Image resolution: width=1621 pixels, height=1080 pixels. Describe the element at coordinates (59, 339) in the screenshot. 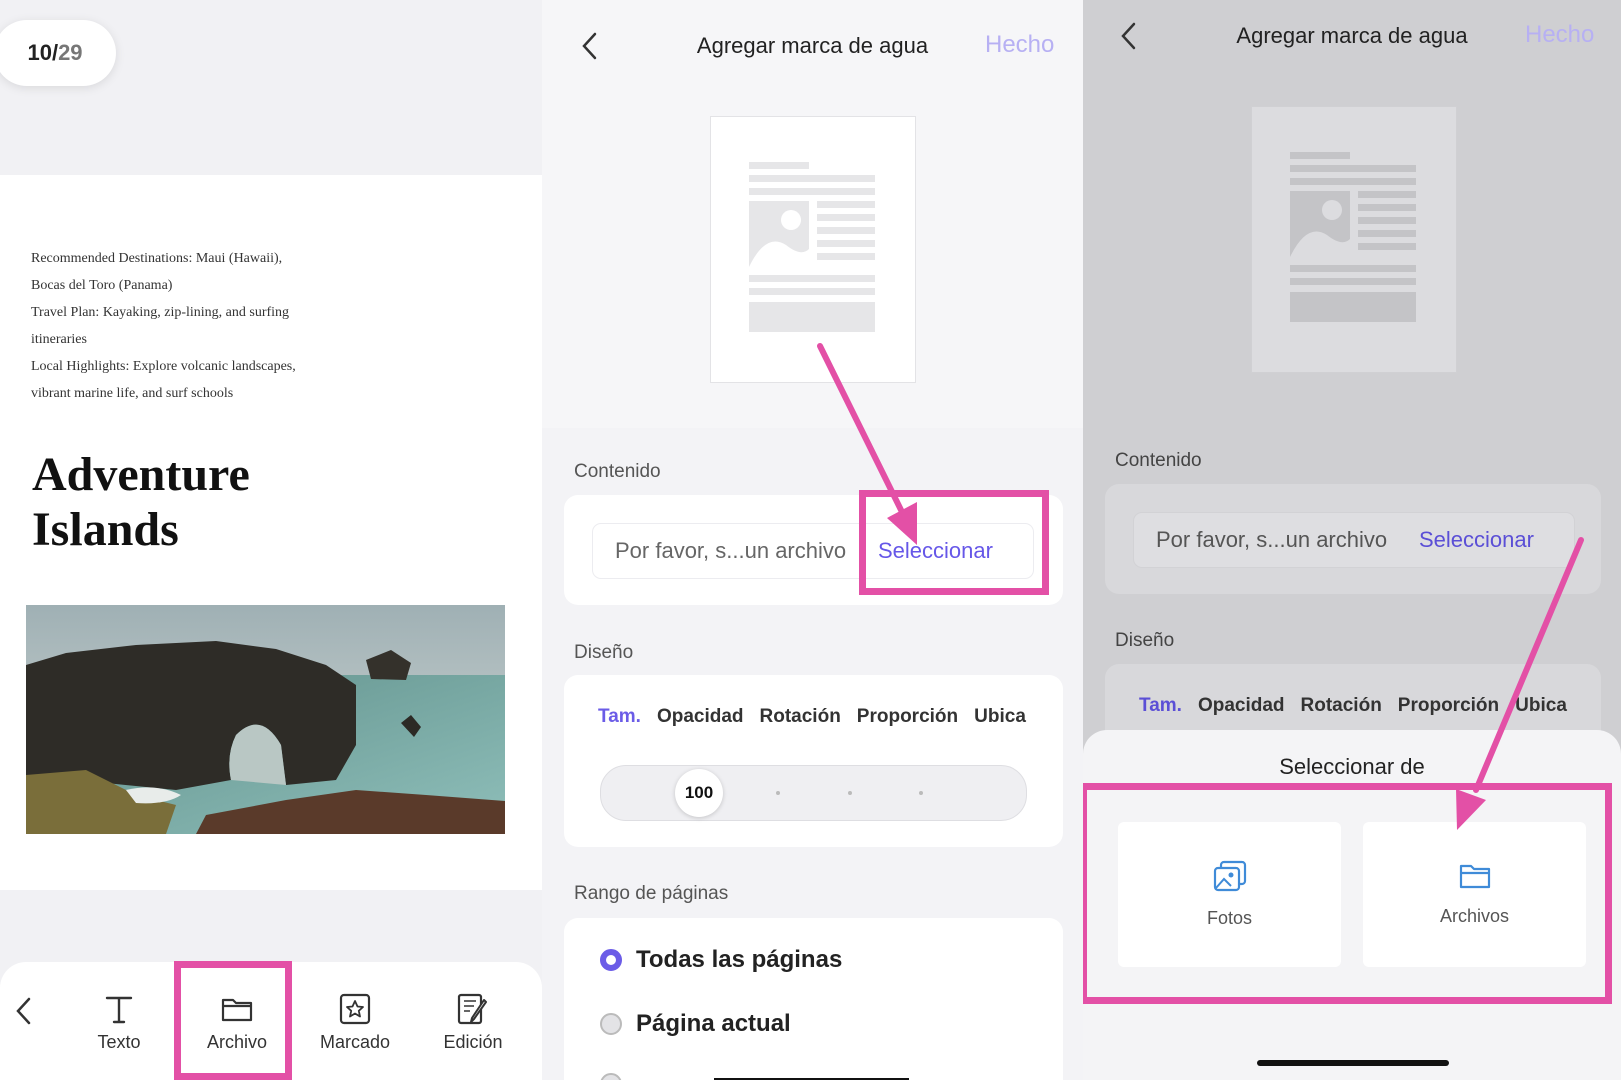

I see `doc-line: itineraries` at that location.